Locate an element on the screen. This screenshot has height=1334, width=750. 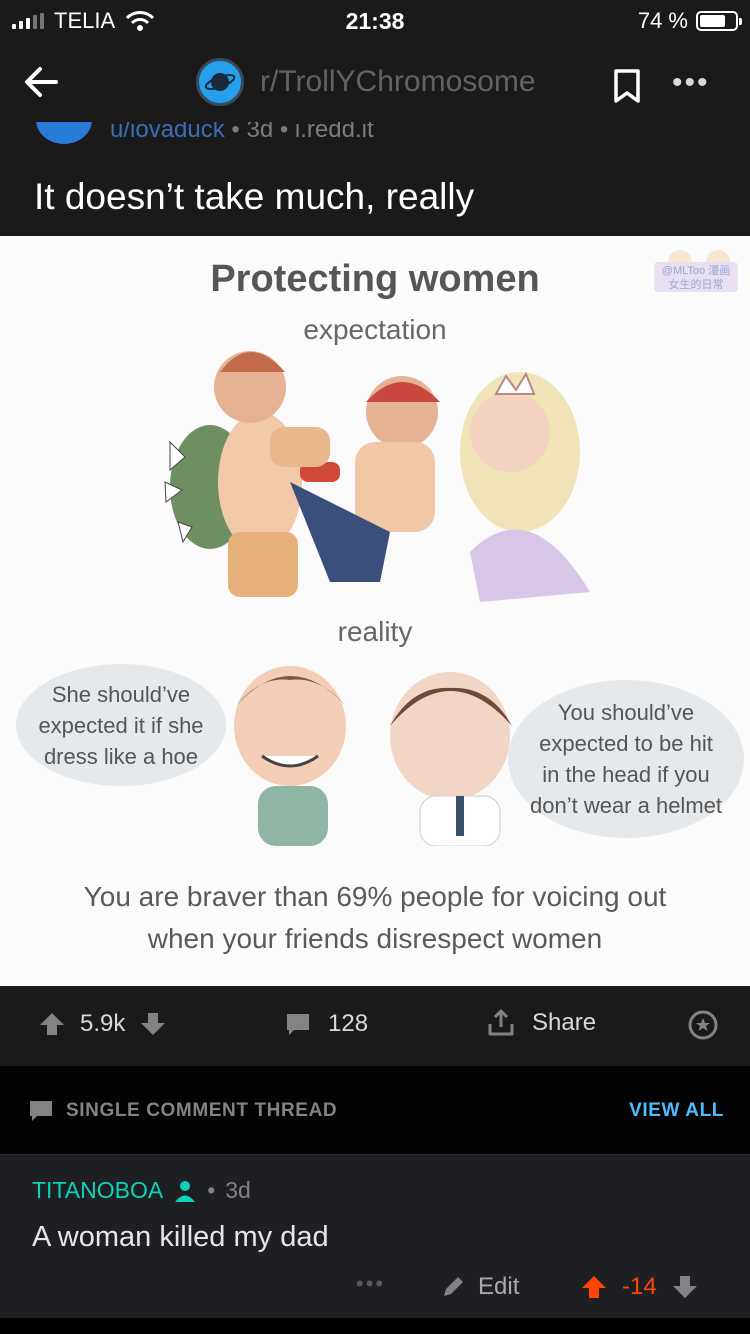
share-label: Share is located at coordinates (564, 1022).